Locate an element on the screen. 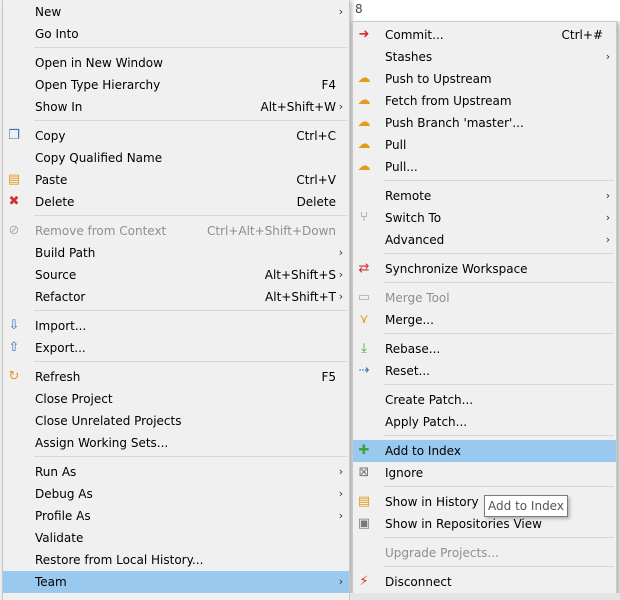 The width and height of the screenshot is (620, 600). menu-item-disconnect: ⚡ Disconnect is located at coordinates (484, 582).